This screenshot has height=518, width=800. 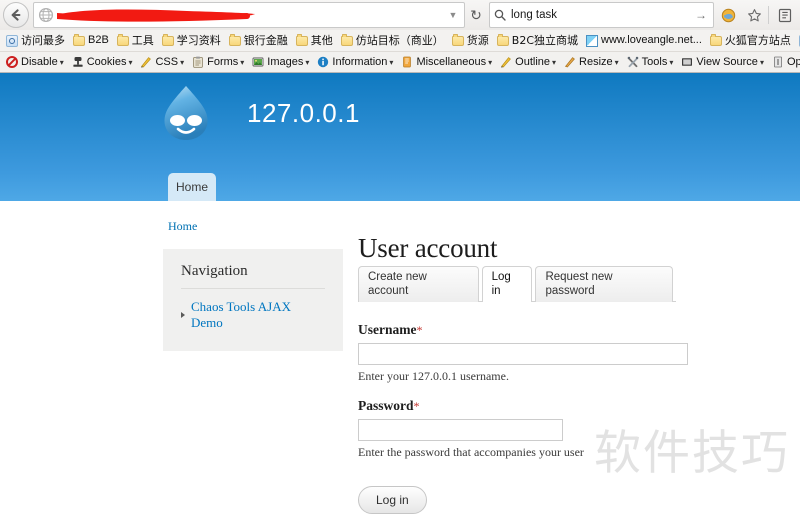 What do you see at coordinates (46, 15) in the screenshot?
I see `globe-icon` at bounding box center [46, 15].